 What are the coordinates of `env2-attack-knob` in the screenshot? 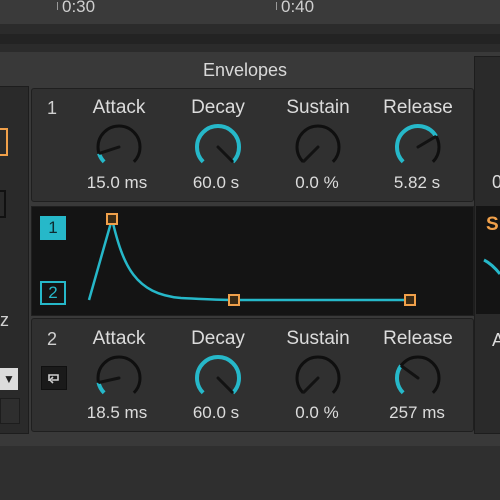 It's located at (119, 376).